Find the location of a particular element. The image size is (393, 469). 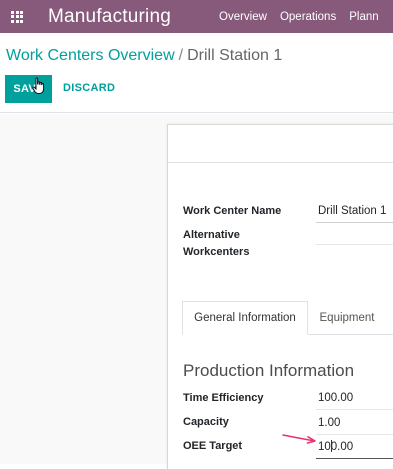

work-center-name-value: Drill Station 1 is located at coordinates (352, 211).